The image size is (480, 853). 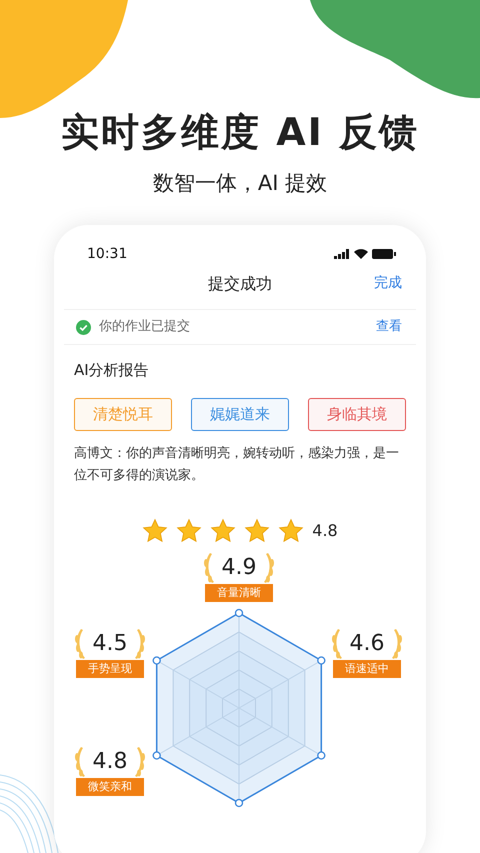 I want to click on dimension-ribbon: 手势呈现, so click(x=110, y=669).